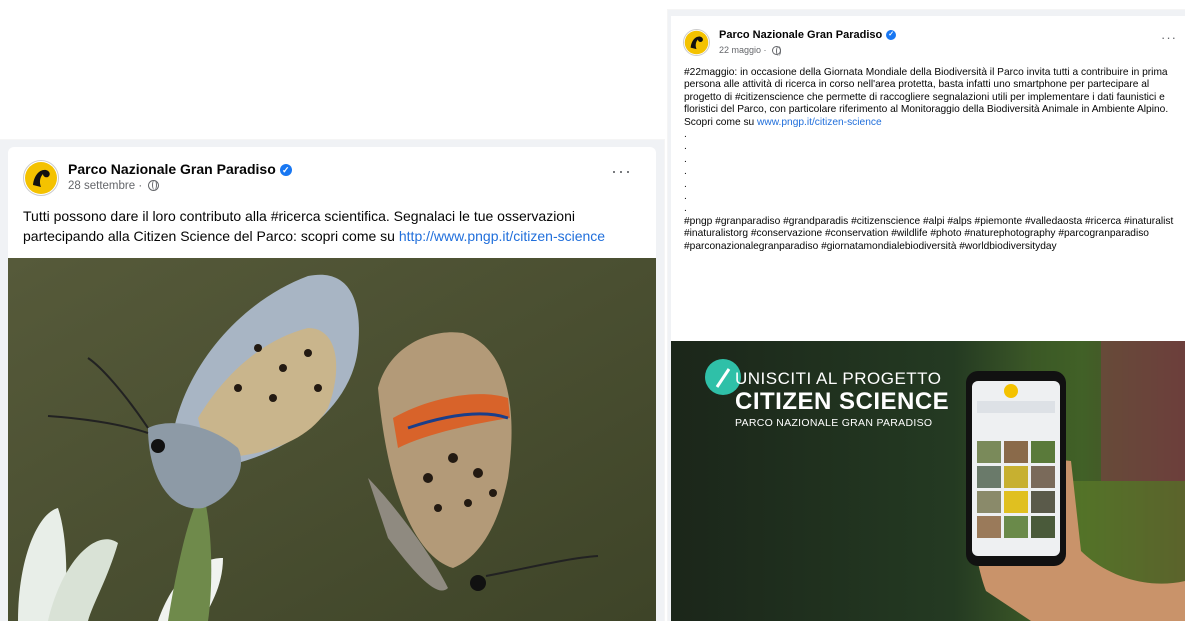  Describe the element at coordinates (740, 50) in the screenshot. I see `post-date: 22 maggio` at that location.